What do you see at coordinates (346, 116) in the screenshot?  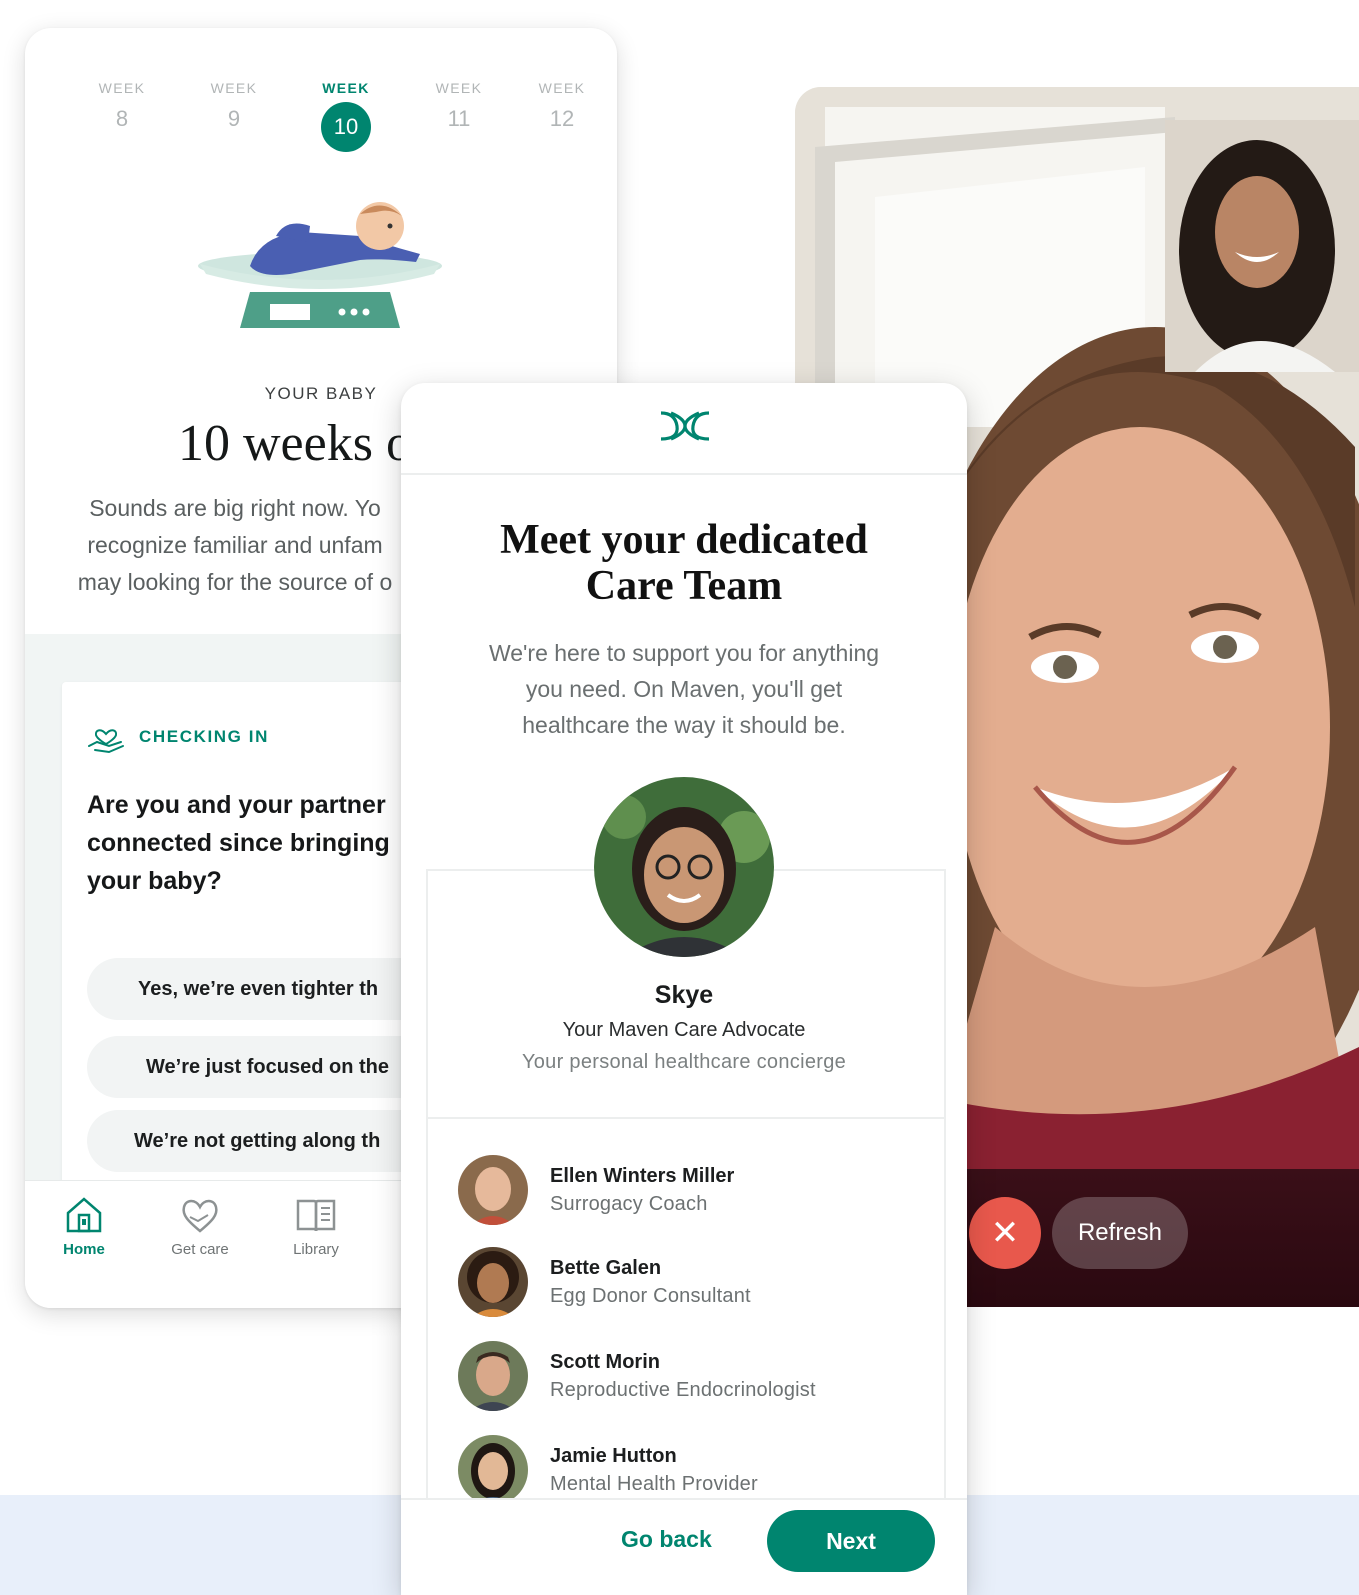 I see `week-item-10: WEEK 10` at bounding box center [346, 116].